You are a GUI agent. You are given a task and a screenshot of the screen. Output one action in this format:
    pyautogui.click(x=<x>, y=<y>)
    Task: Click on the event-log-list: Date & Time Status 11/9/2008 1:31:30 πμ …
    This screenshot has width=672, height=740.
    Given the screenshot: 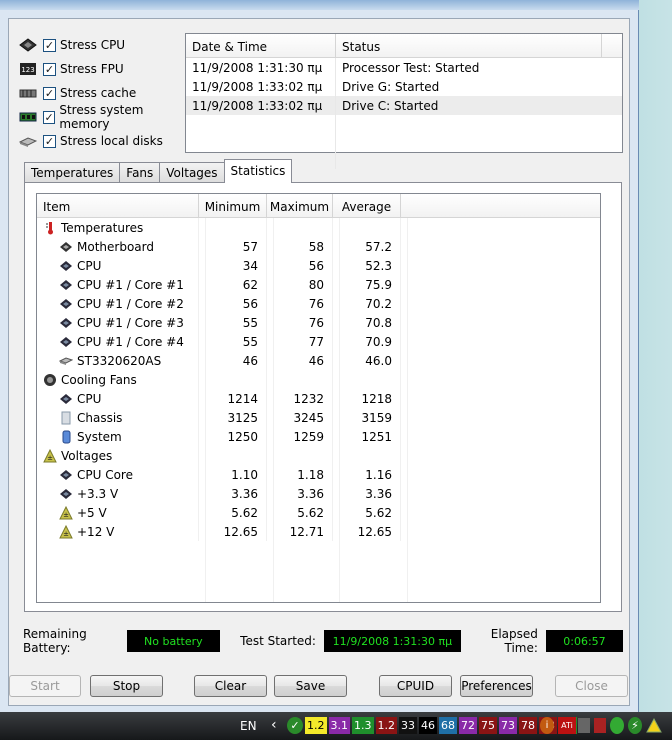 What is the action you would take?
    pyautogui.click(x=404, y=101)
    